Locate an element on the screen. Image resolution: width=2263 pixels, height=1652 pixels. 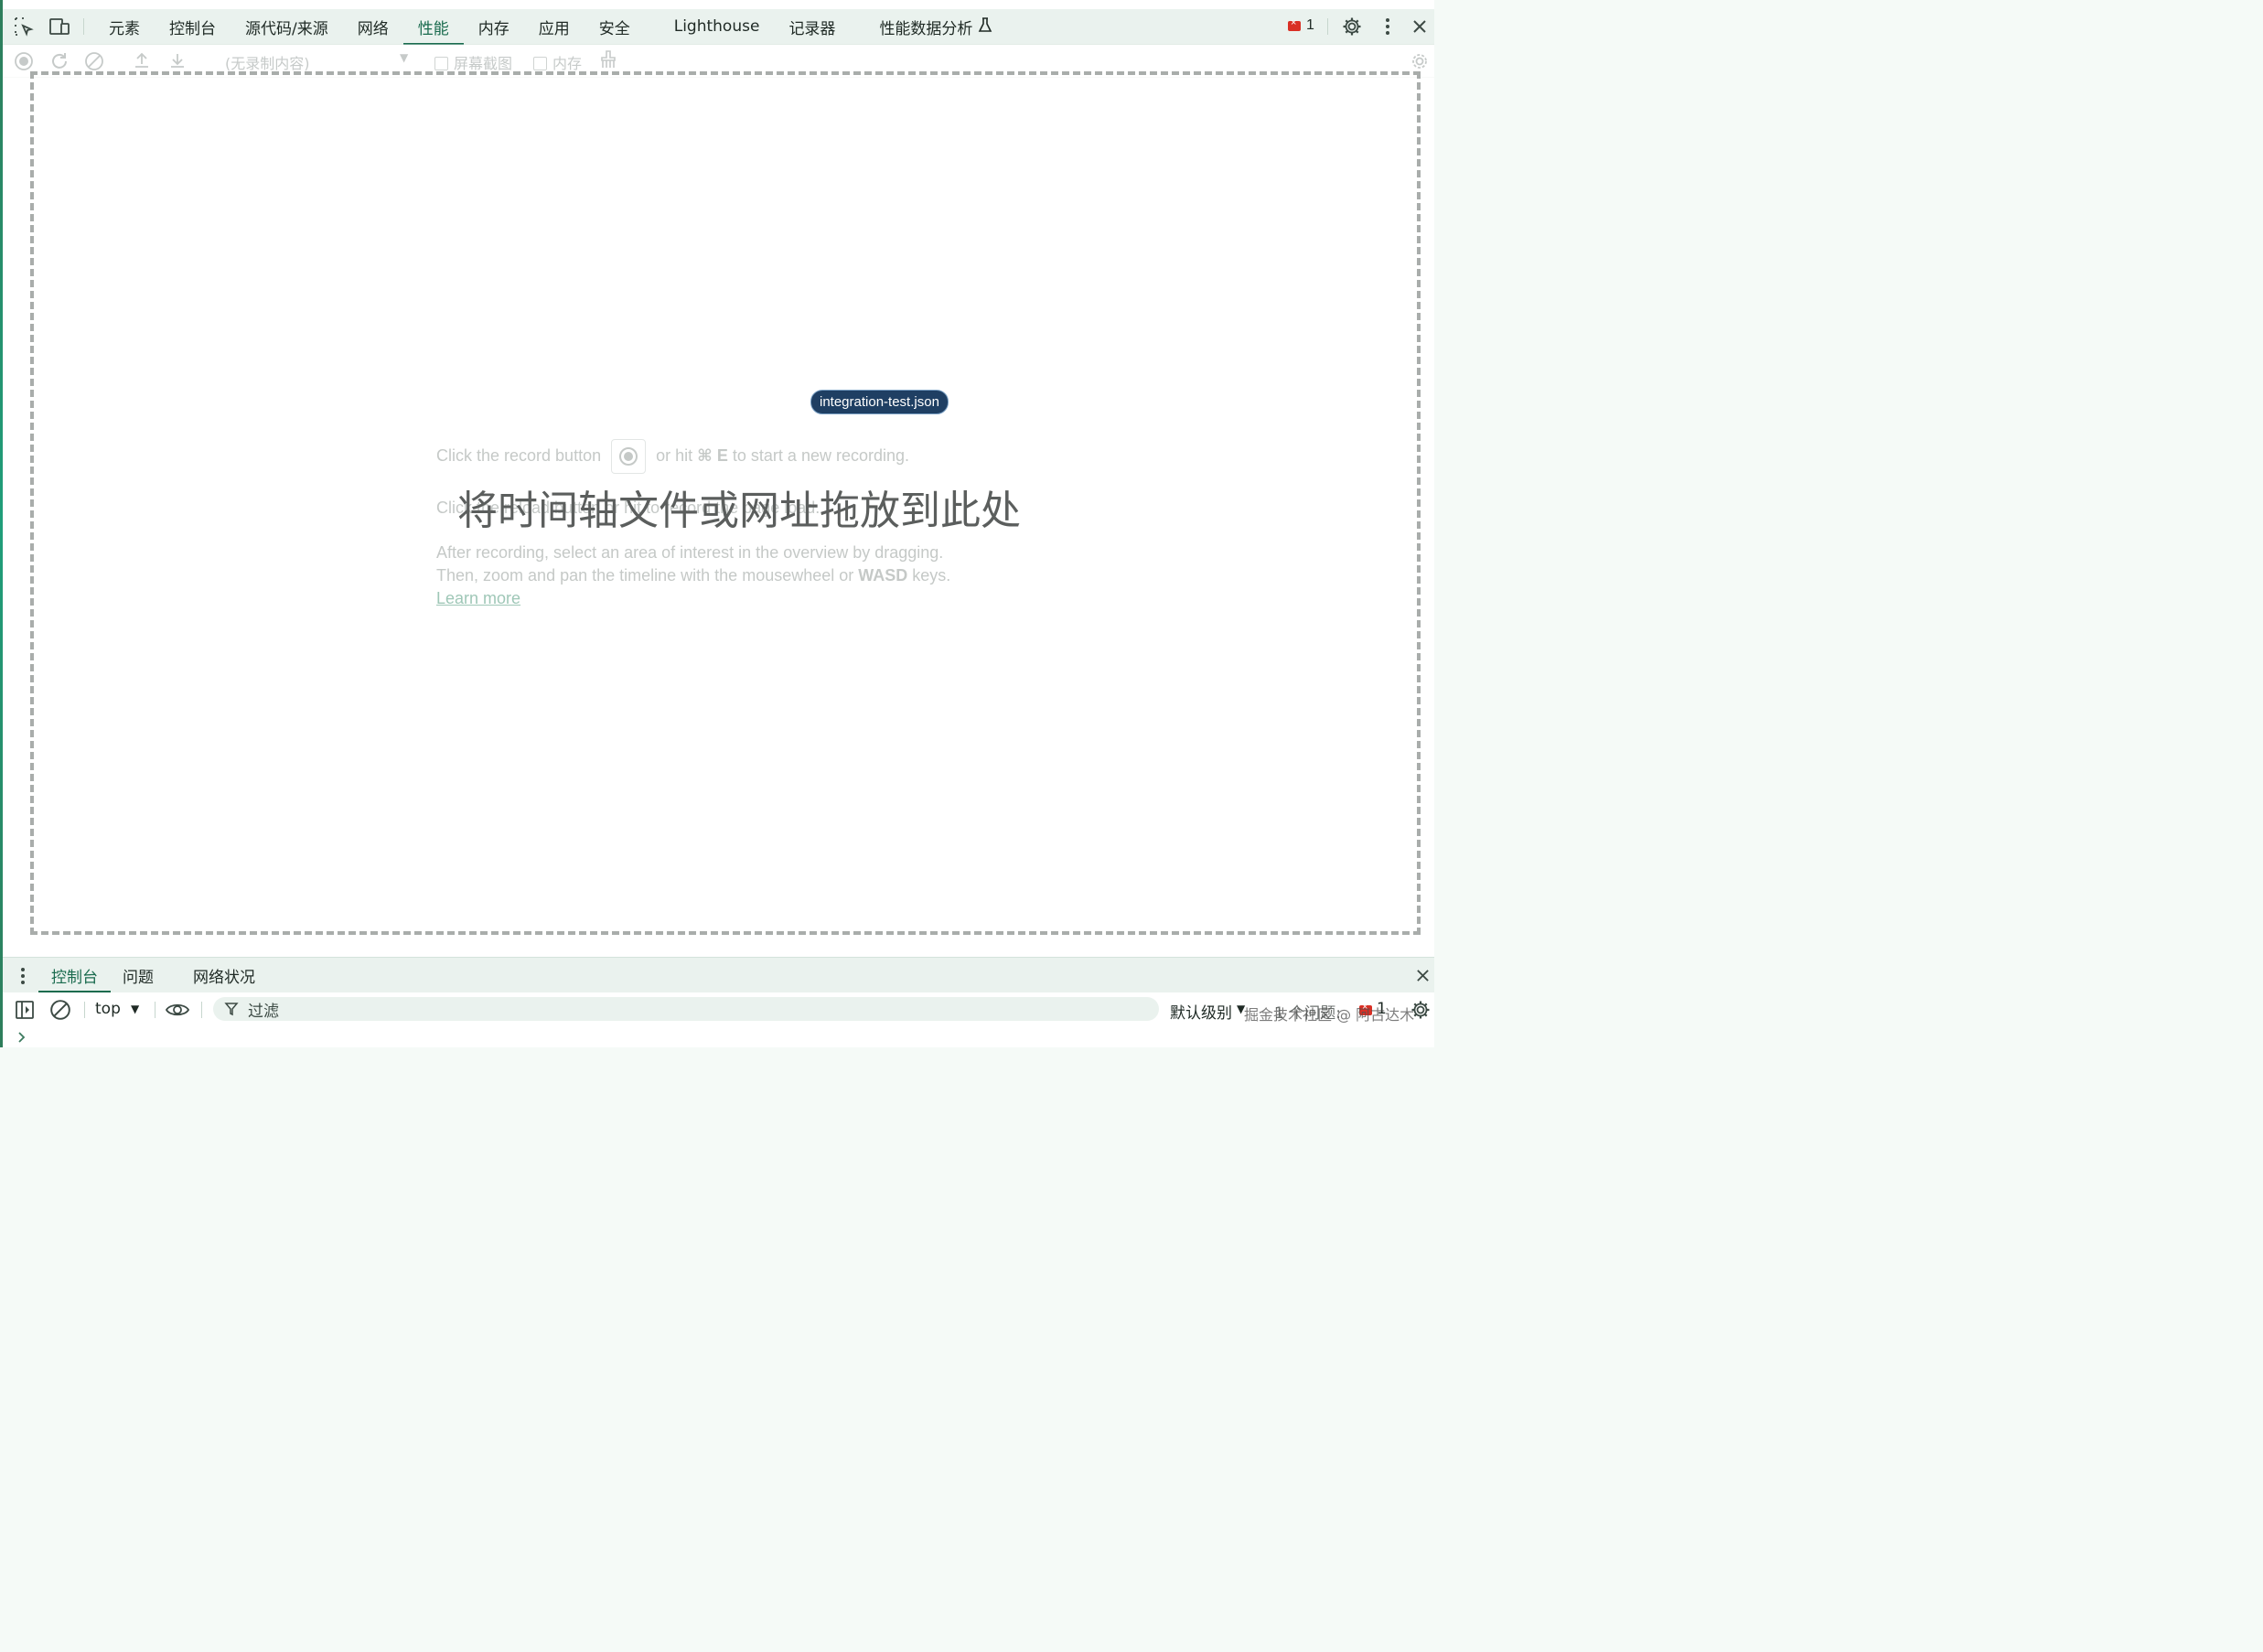
issues-count: 1 is located at coordinates (1310, 25).